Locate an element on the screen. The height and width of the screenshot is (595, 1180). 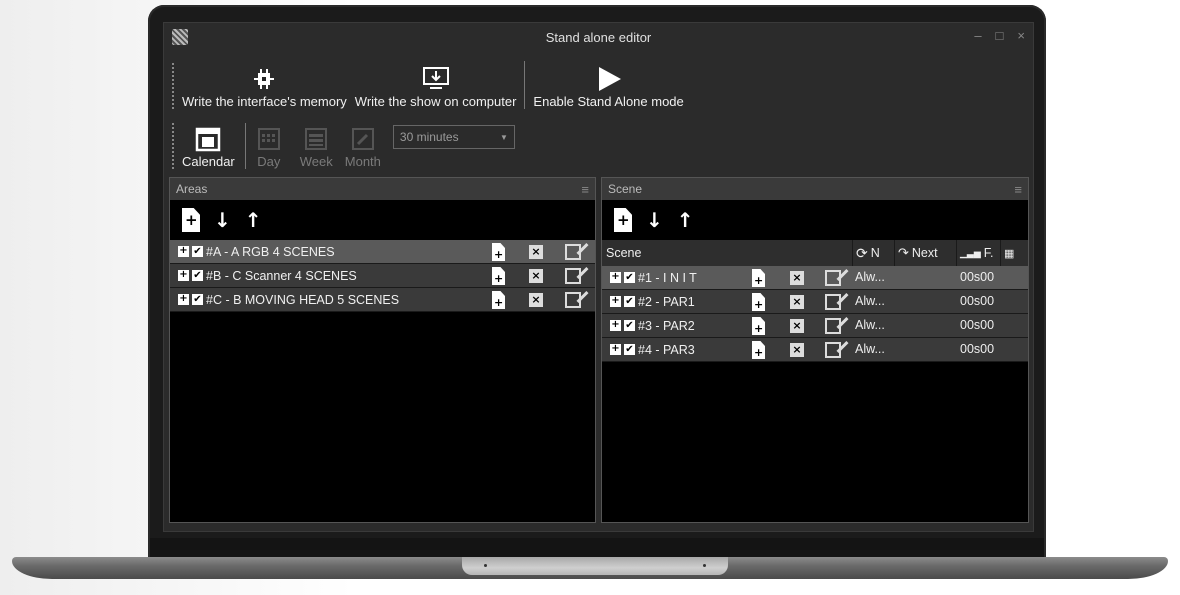
column-next: ↷ Next is located at coordinates (925, 253).